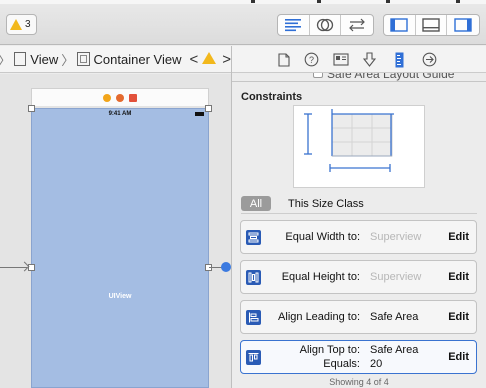 Image resolution: width=486 pixels, height=388 pixels. Describe the element at coordinates (28, 24) in the screenshot. I see `warning-count: 3` at that location.